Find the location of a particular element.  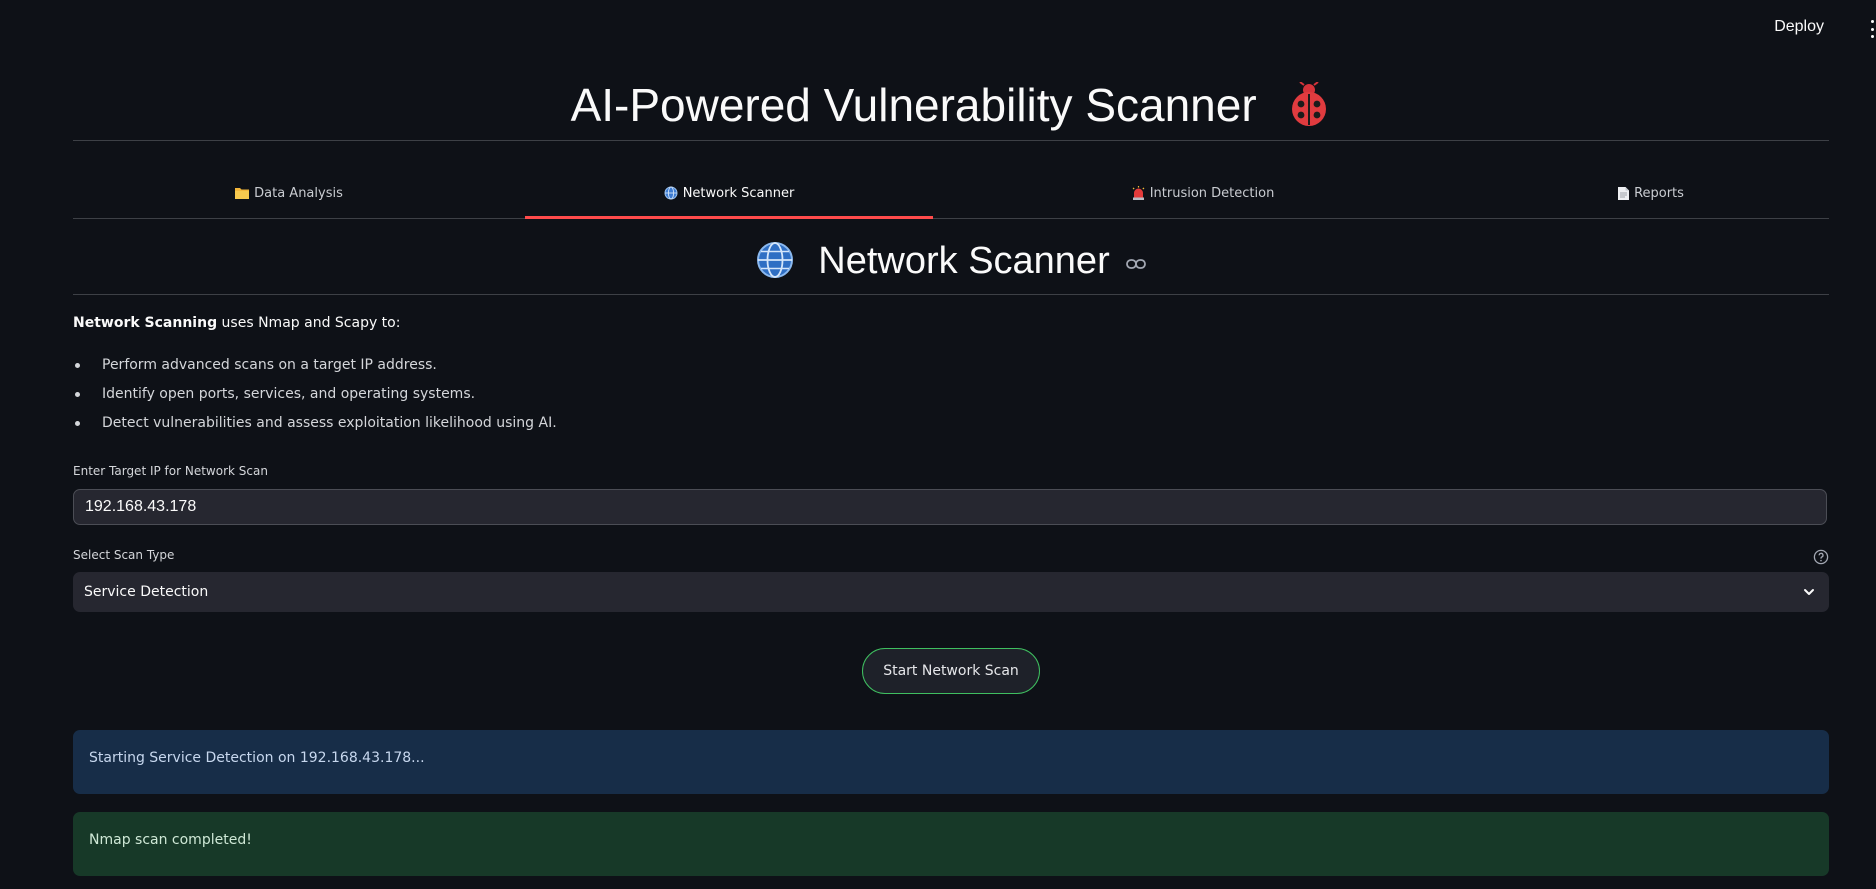

section-title: Network Scanner is located at coordinates (964, 261).